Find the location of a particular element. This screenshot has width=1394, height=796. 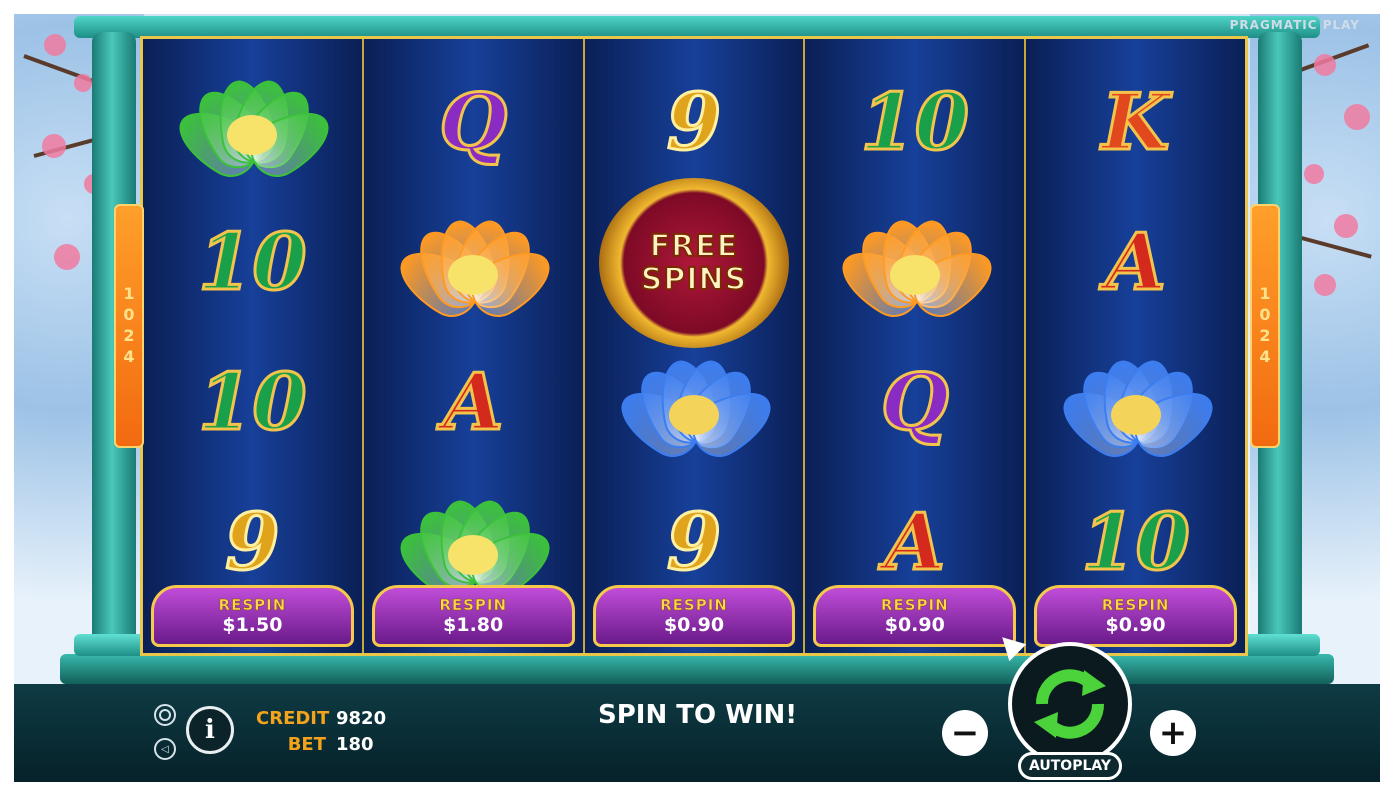

ways-indicator-right: 1024 is located at coordinates (1265, 326).